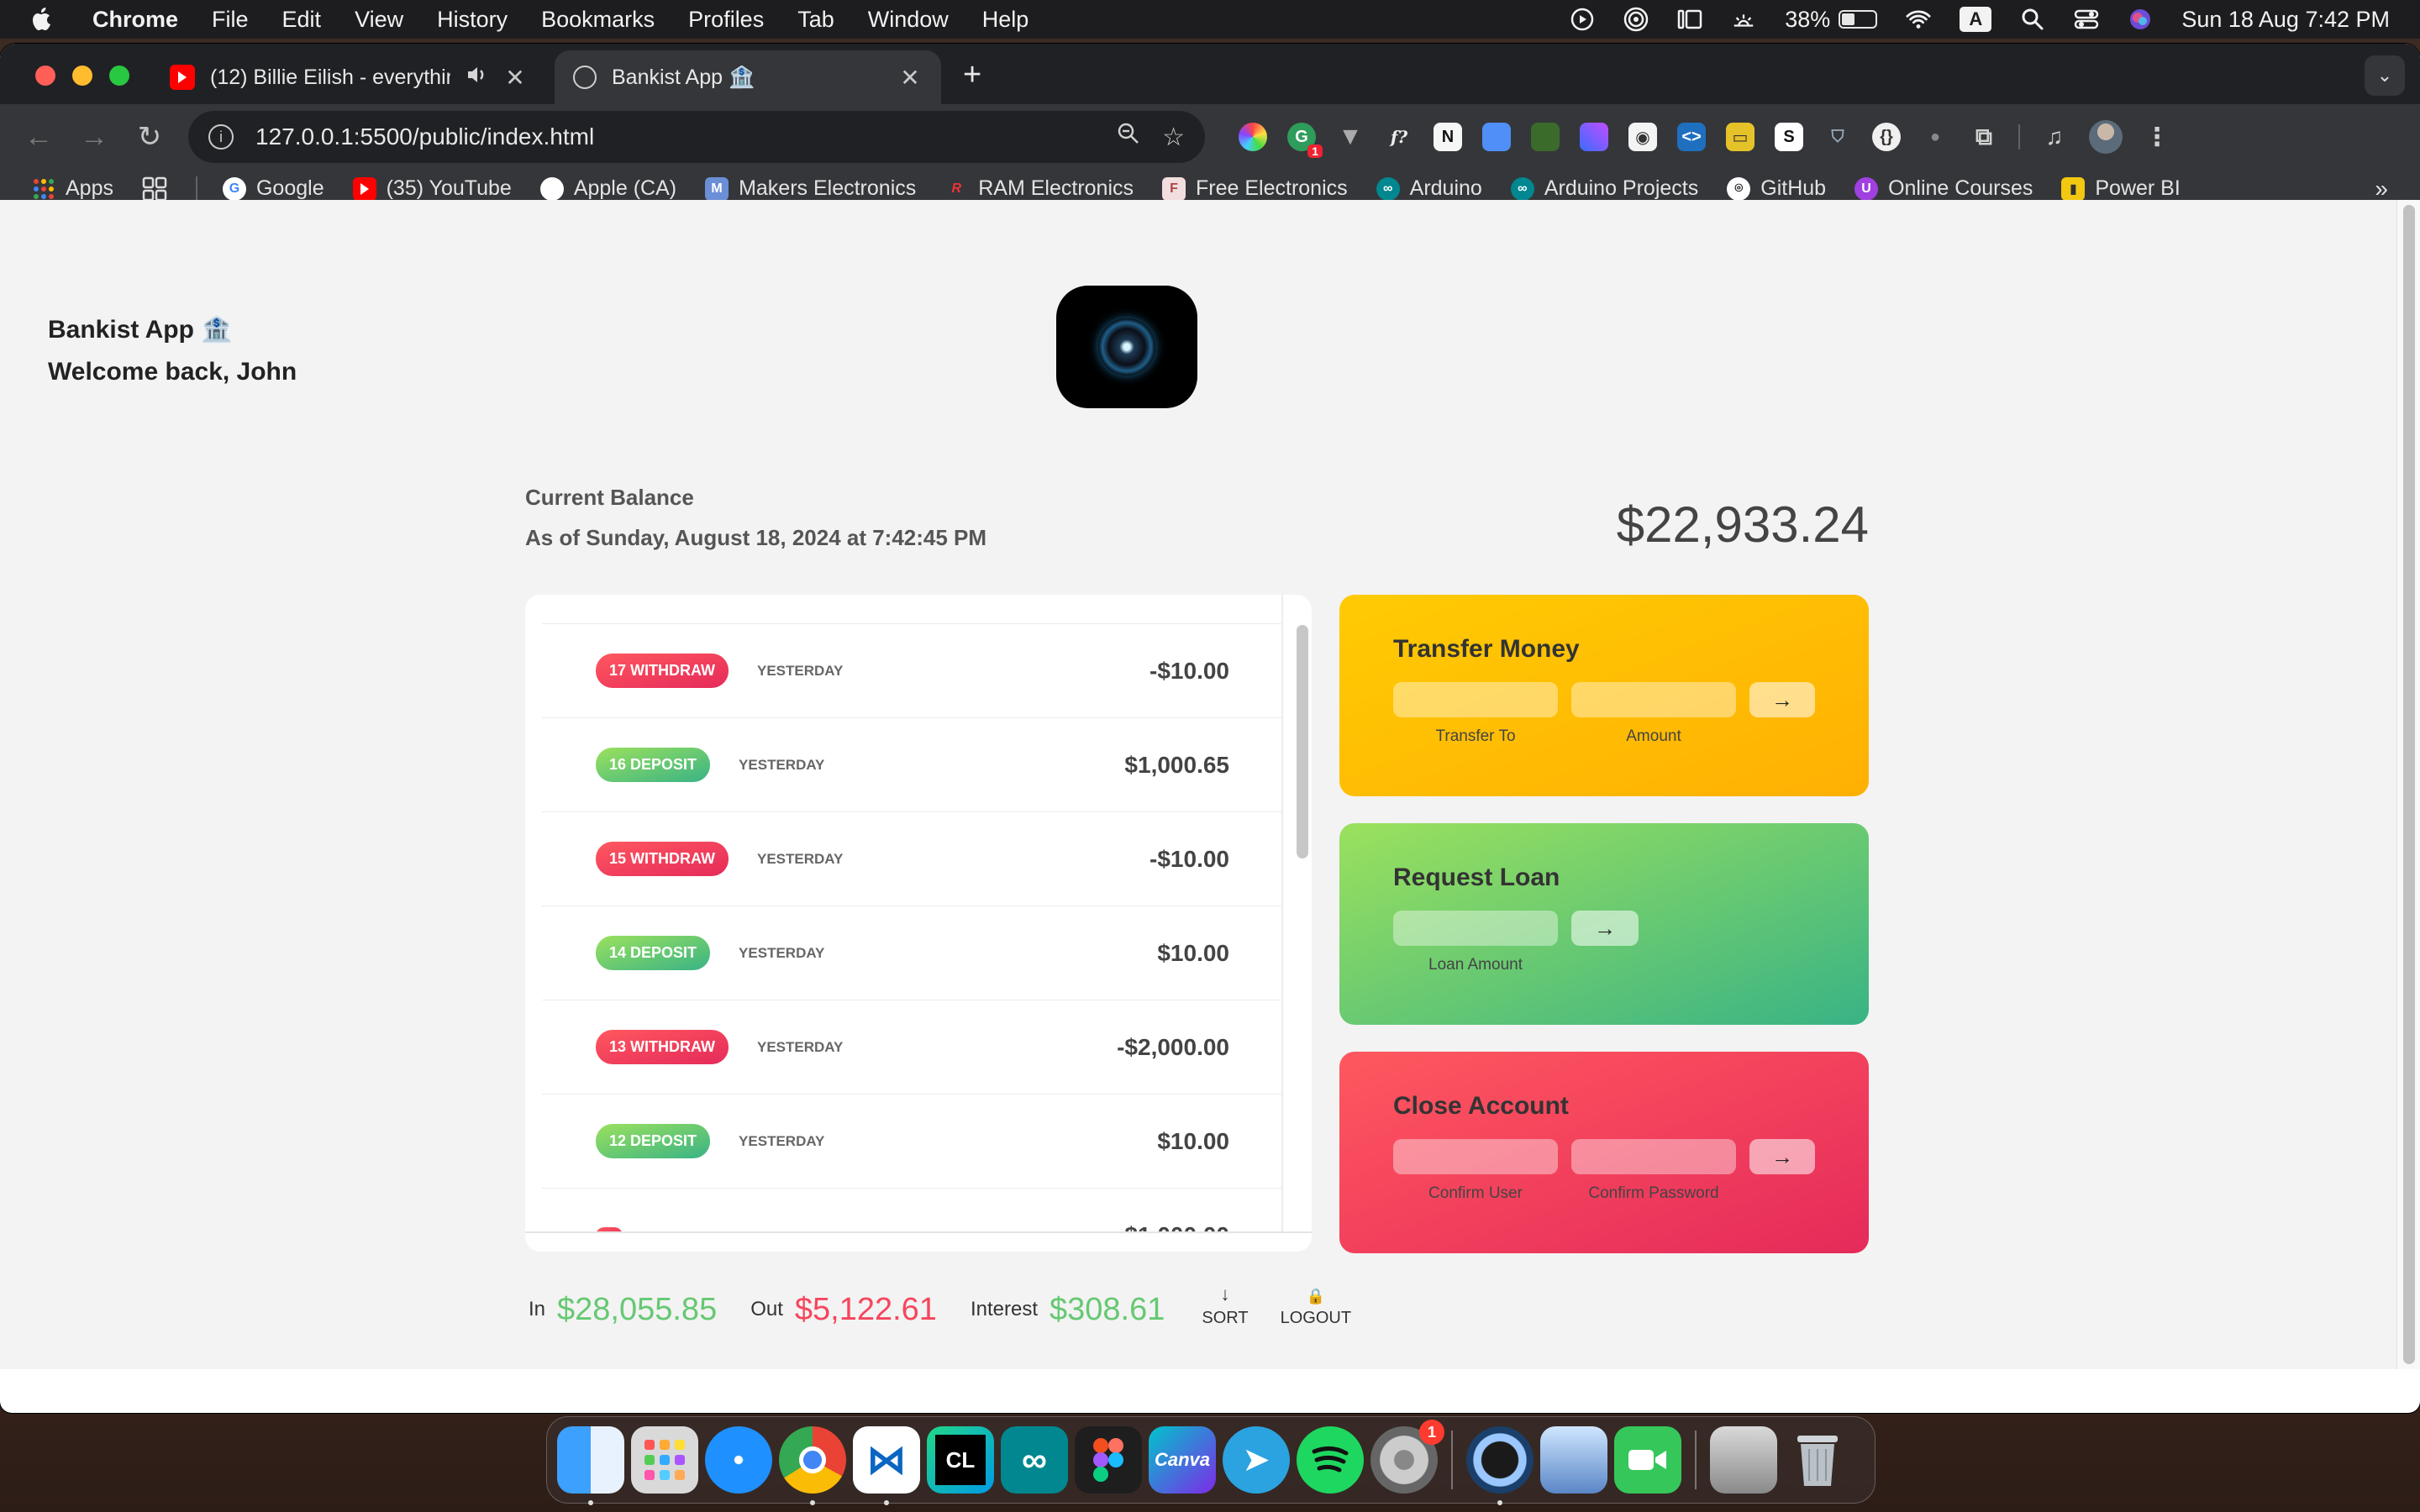 Image resolution: width=2420 pixels, height=1512 pixels. I want to click on movements-scrollbar, so click(1302, 741).